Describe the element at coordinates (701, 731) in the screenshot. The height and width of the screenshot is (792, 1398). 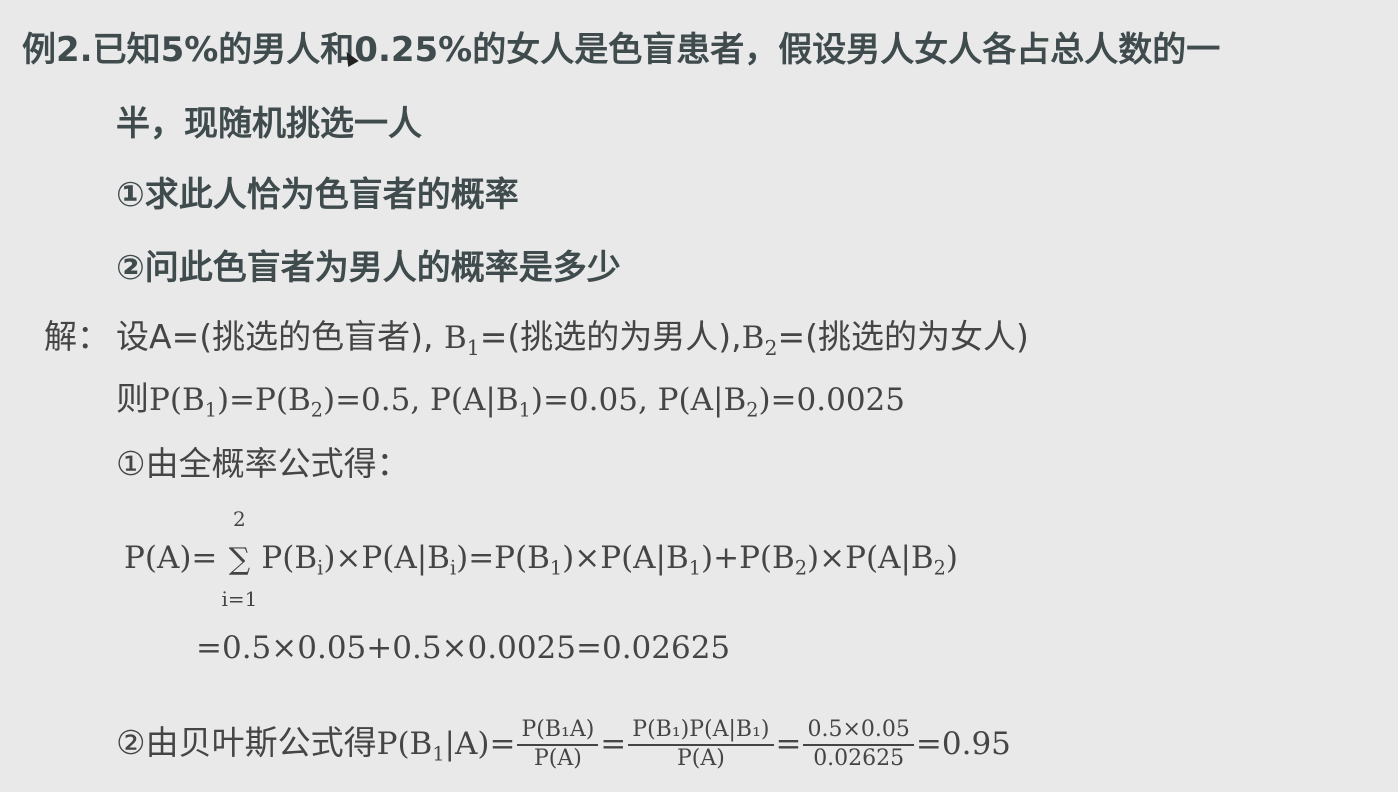
I see `bayes-f2-num: P(B₁)P(A|B₁)` at that location.